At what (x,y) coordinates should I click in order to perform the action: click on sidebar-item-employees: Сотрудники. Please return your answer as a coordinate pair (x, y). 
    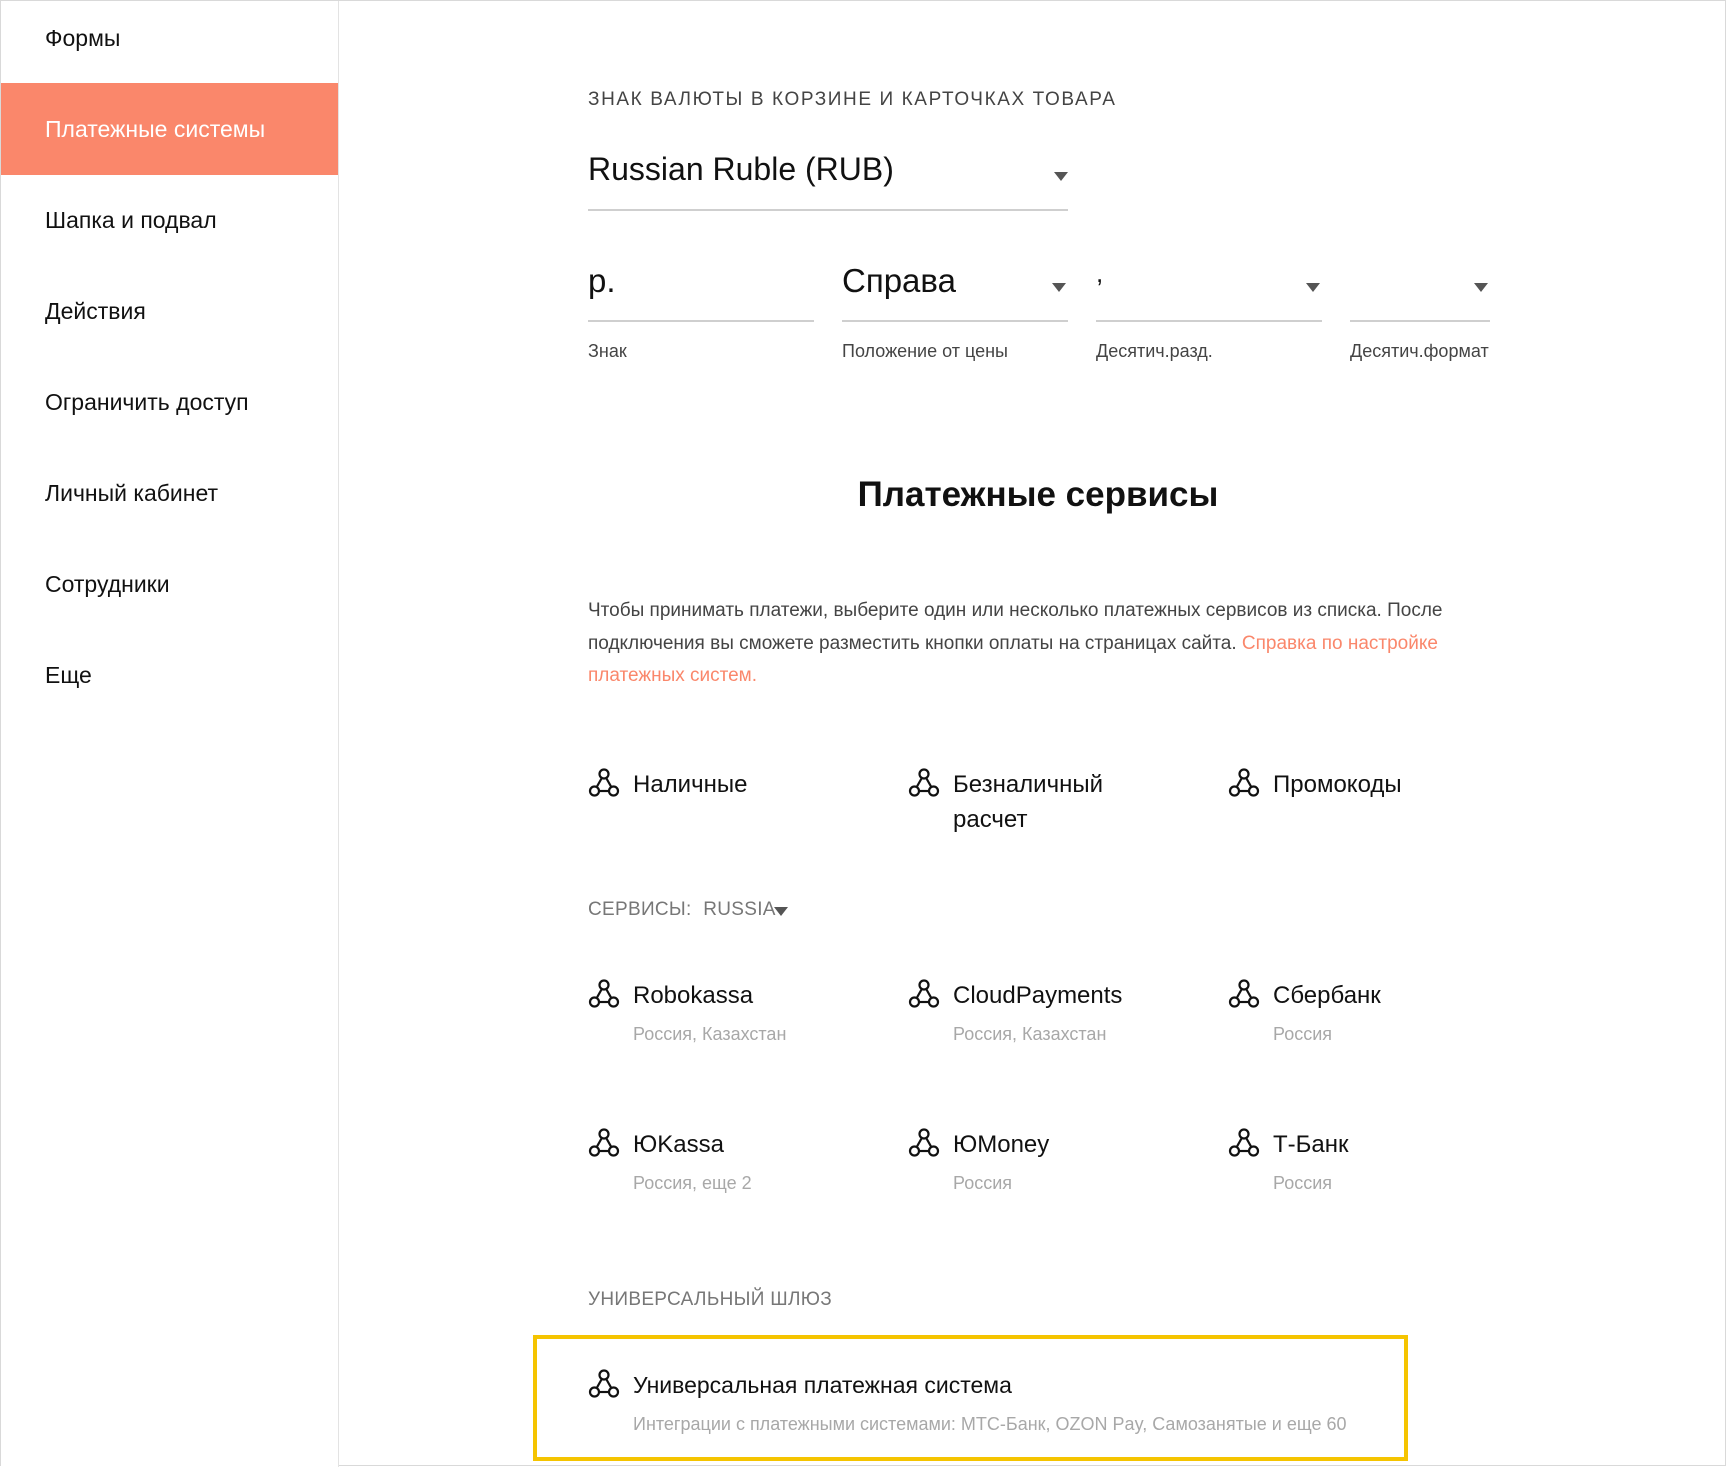
    Looking at the image, I should click on (169, 584).